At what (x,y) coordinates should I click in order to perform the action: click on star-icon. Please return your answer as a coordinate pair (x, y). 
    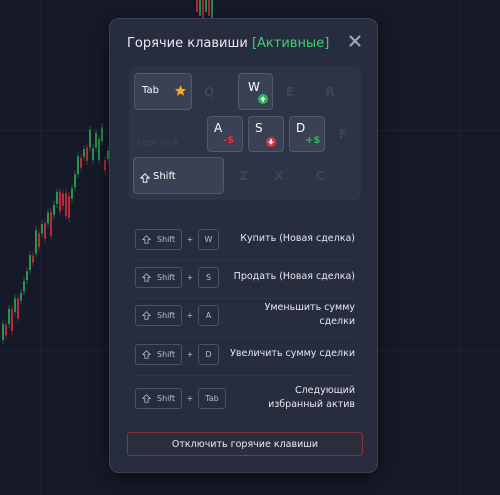
    Looking at the image, I should click on (180, 90).